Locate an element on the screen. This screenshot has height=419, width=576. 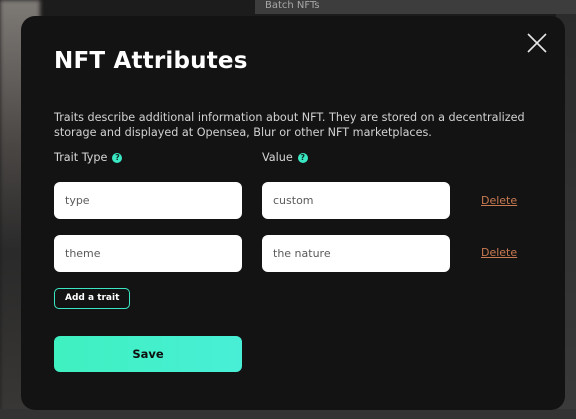
close-icon is located at coordinates (537, 43).